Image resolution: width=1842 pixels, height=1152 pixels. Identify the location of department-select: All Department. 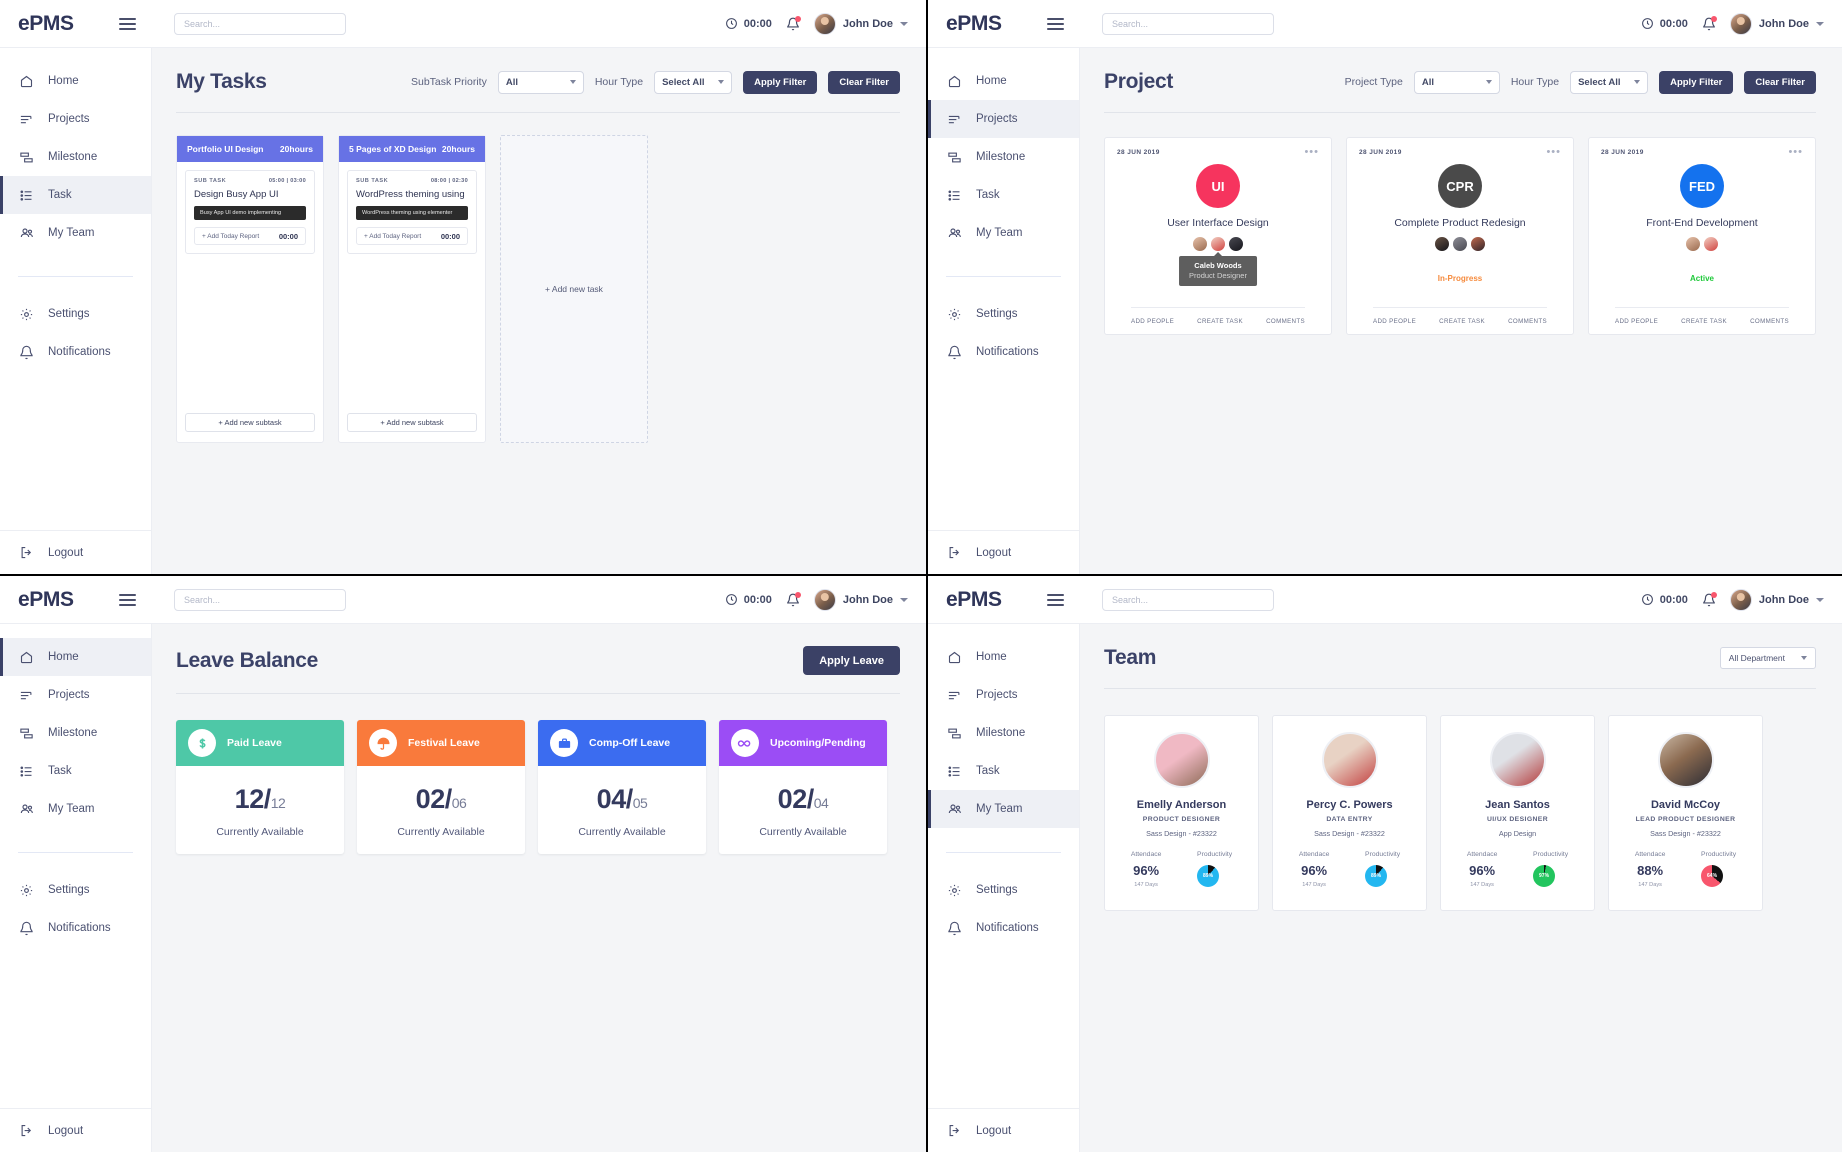
(1767, 658).